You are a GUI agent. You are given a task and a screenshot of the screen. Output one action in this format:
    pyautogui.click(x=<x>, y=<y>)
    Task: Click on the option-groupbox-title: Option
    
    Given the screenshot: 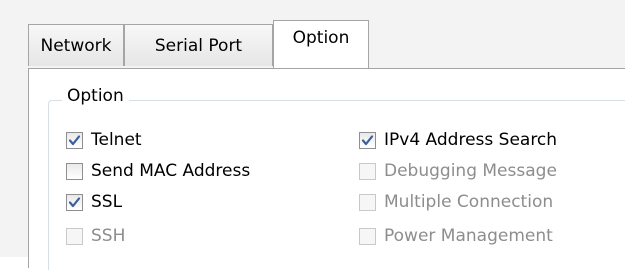 What is the action you would take?
    pyautogui.click(x=95, y=96)
    